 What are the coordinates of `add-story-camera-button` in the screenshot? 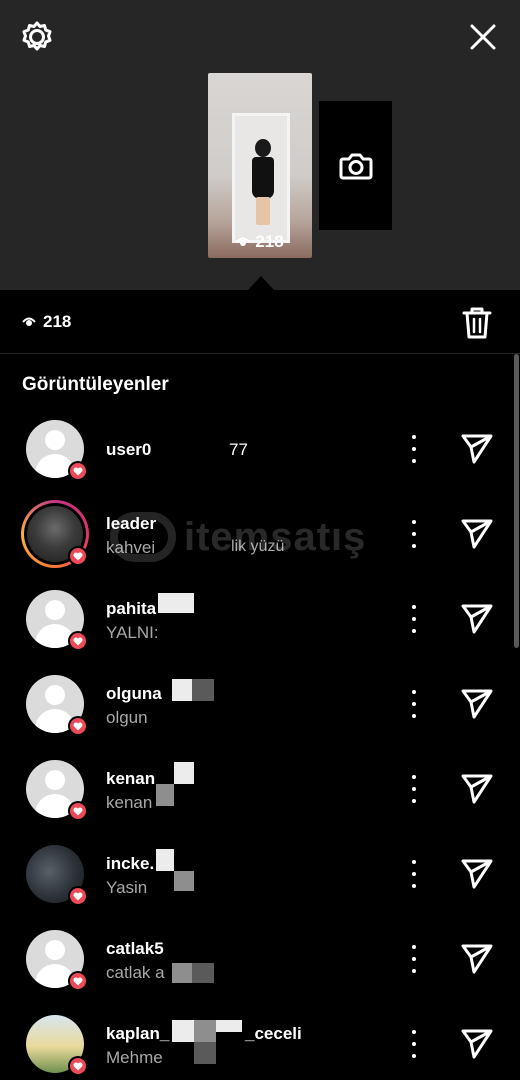 It's located at (355, 165).